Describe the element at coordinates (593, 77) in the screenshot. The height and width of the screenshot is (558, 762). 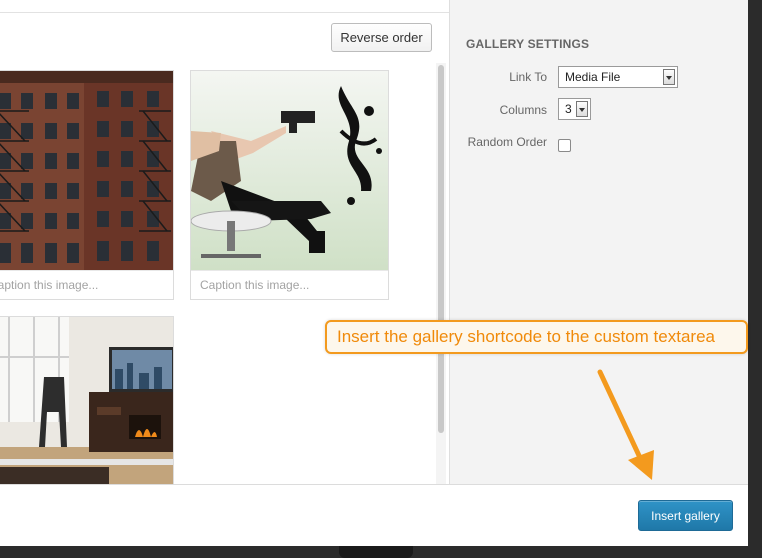
I see `link-to-value: Media File` at that location.